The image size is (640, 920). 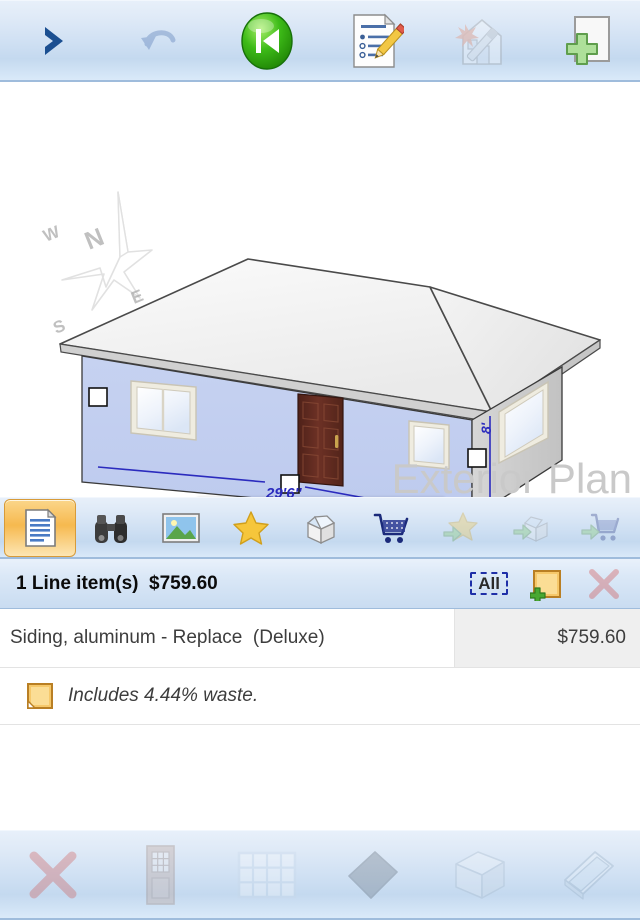 I want to click on note-add-icon, so click(x=545, y=585).